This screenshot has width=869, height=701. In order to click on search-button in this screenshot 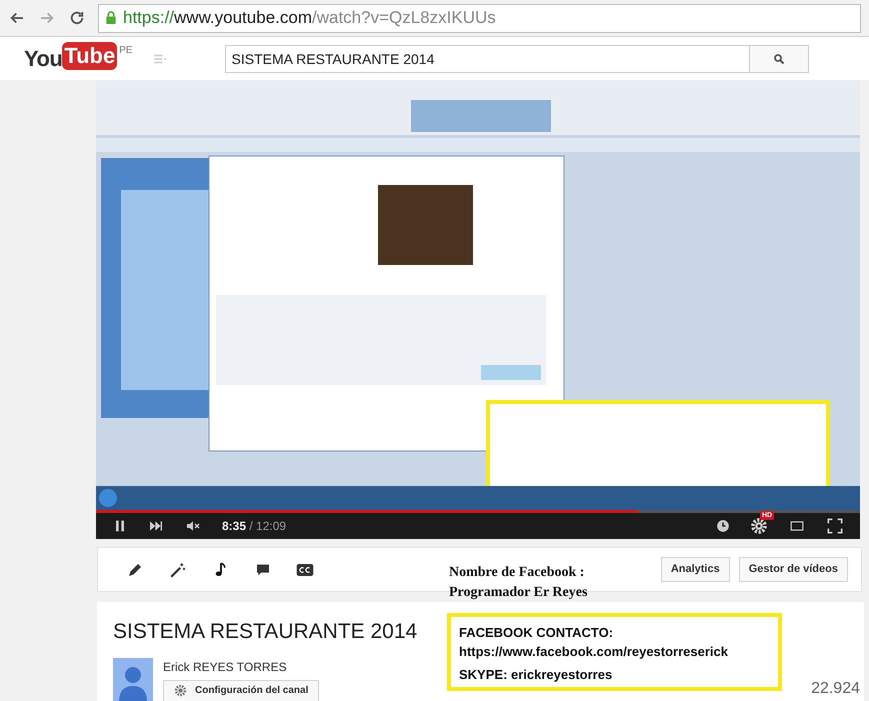, I will do `click(779, 58)`.